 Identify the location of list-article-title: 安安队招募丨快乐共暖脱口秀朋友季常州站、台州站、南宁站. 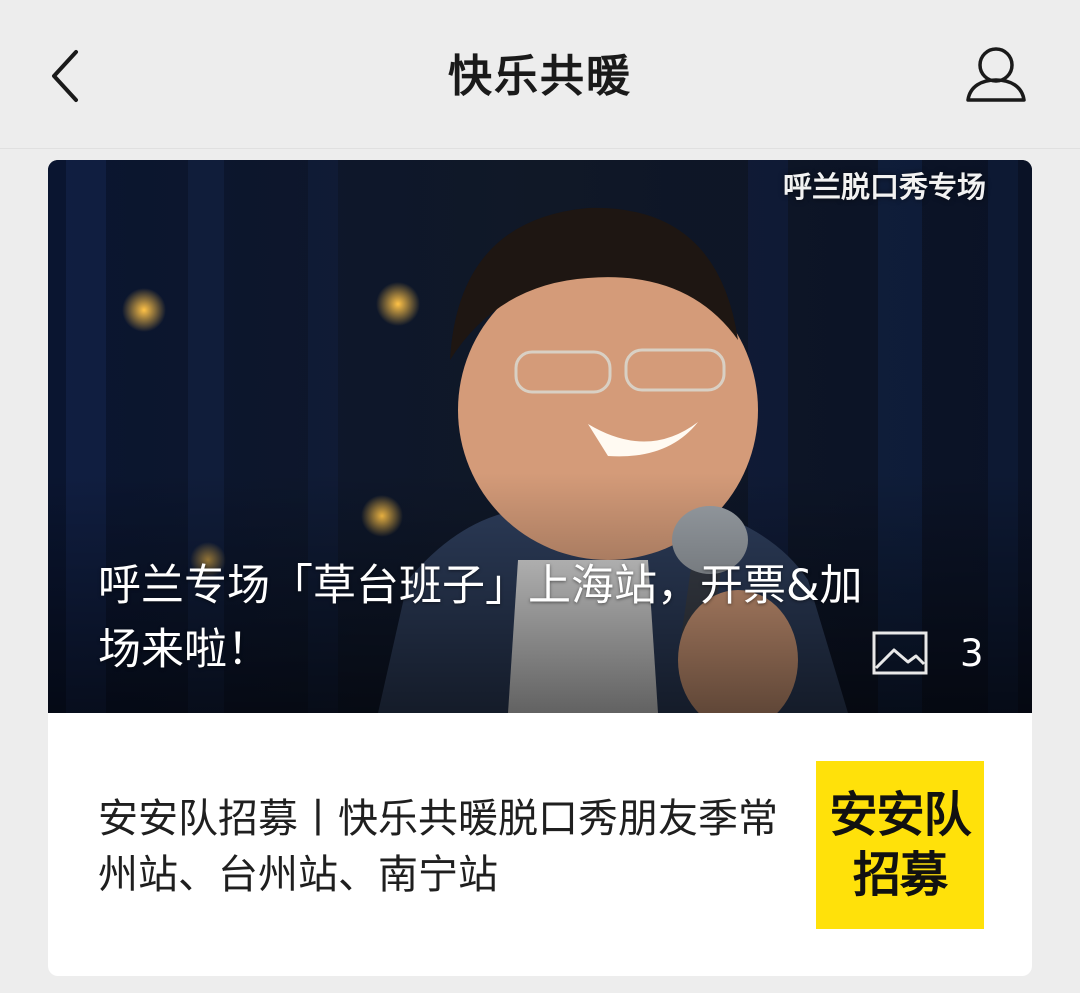
(438, 847).